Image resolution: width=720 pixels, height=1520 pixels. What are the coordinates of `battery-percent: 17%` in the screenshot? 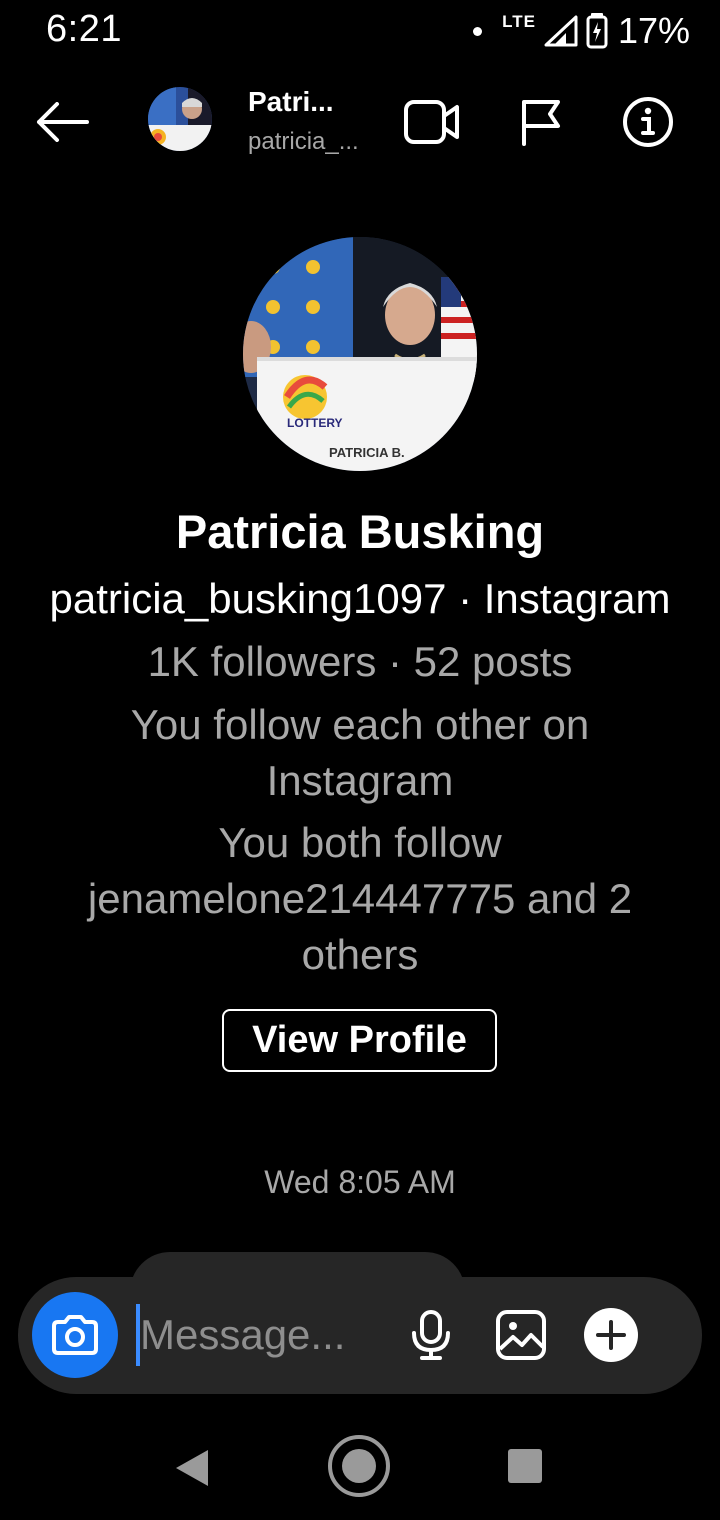 It's located at (653, 30).